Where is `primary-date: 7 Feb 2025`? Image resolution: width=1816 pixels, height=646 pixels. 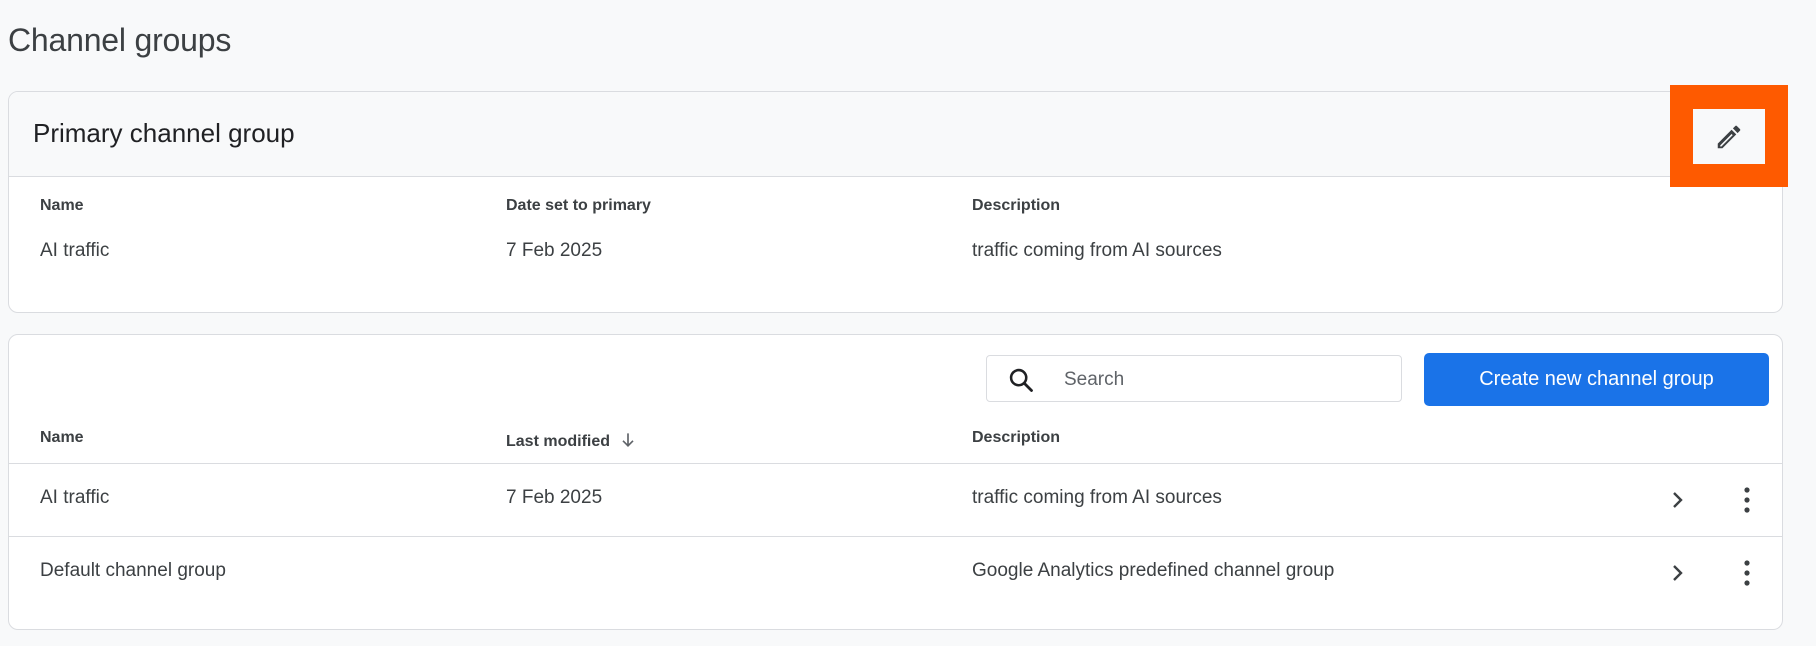
primary-date: 7 Feb 2025 is located at coordinates (554, 250).